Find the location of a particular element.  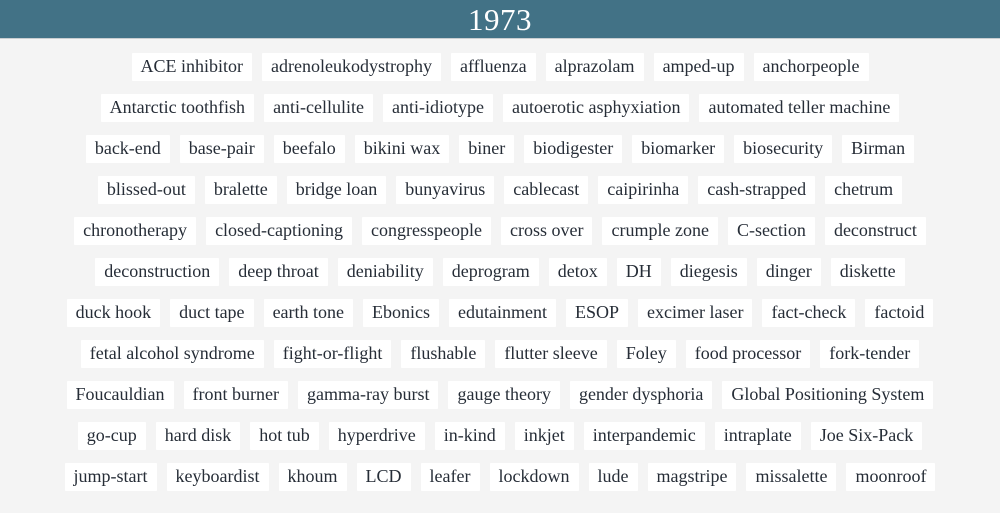

word-chip: chetrum is located at coordinates (864, 189).